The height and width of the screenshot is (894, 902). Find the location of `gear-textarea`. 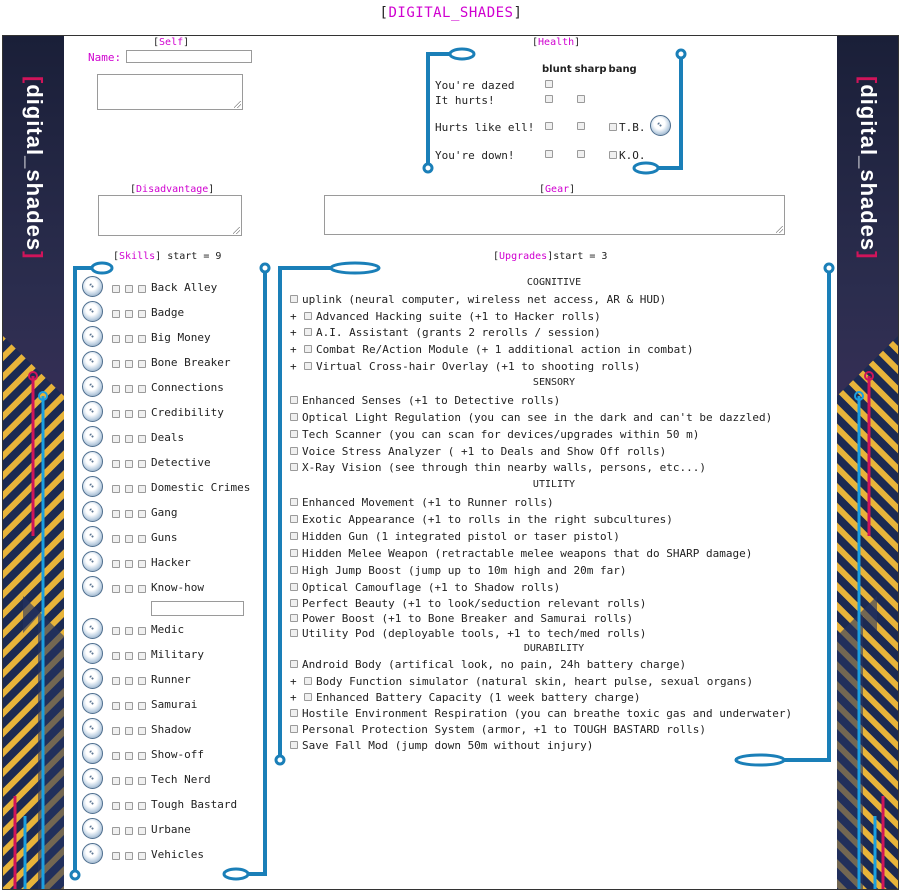

gear-textarea is located at coordinates (554, 215).